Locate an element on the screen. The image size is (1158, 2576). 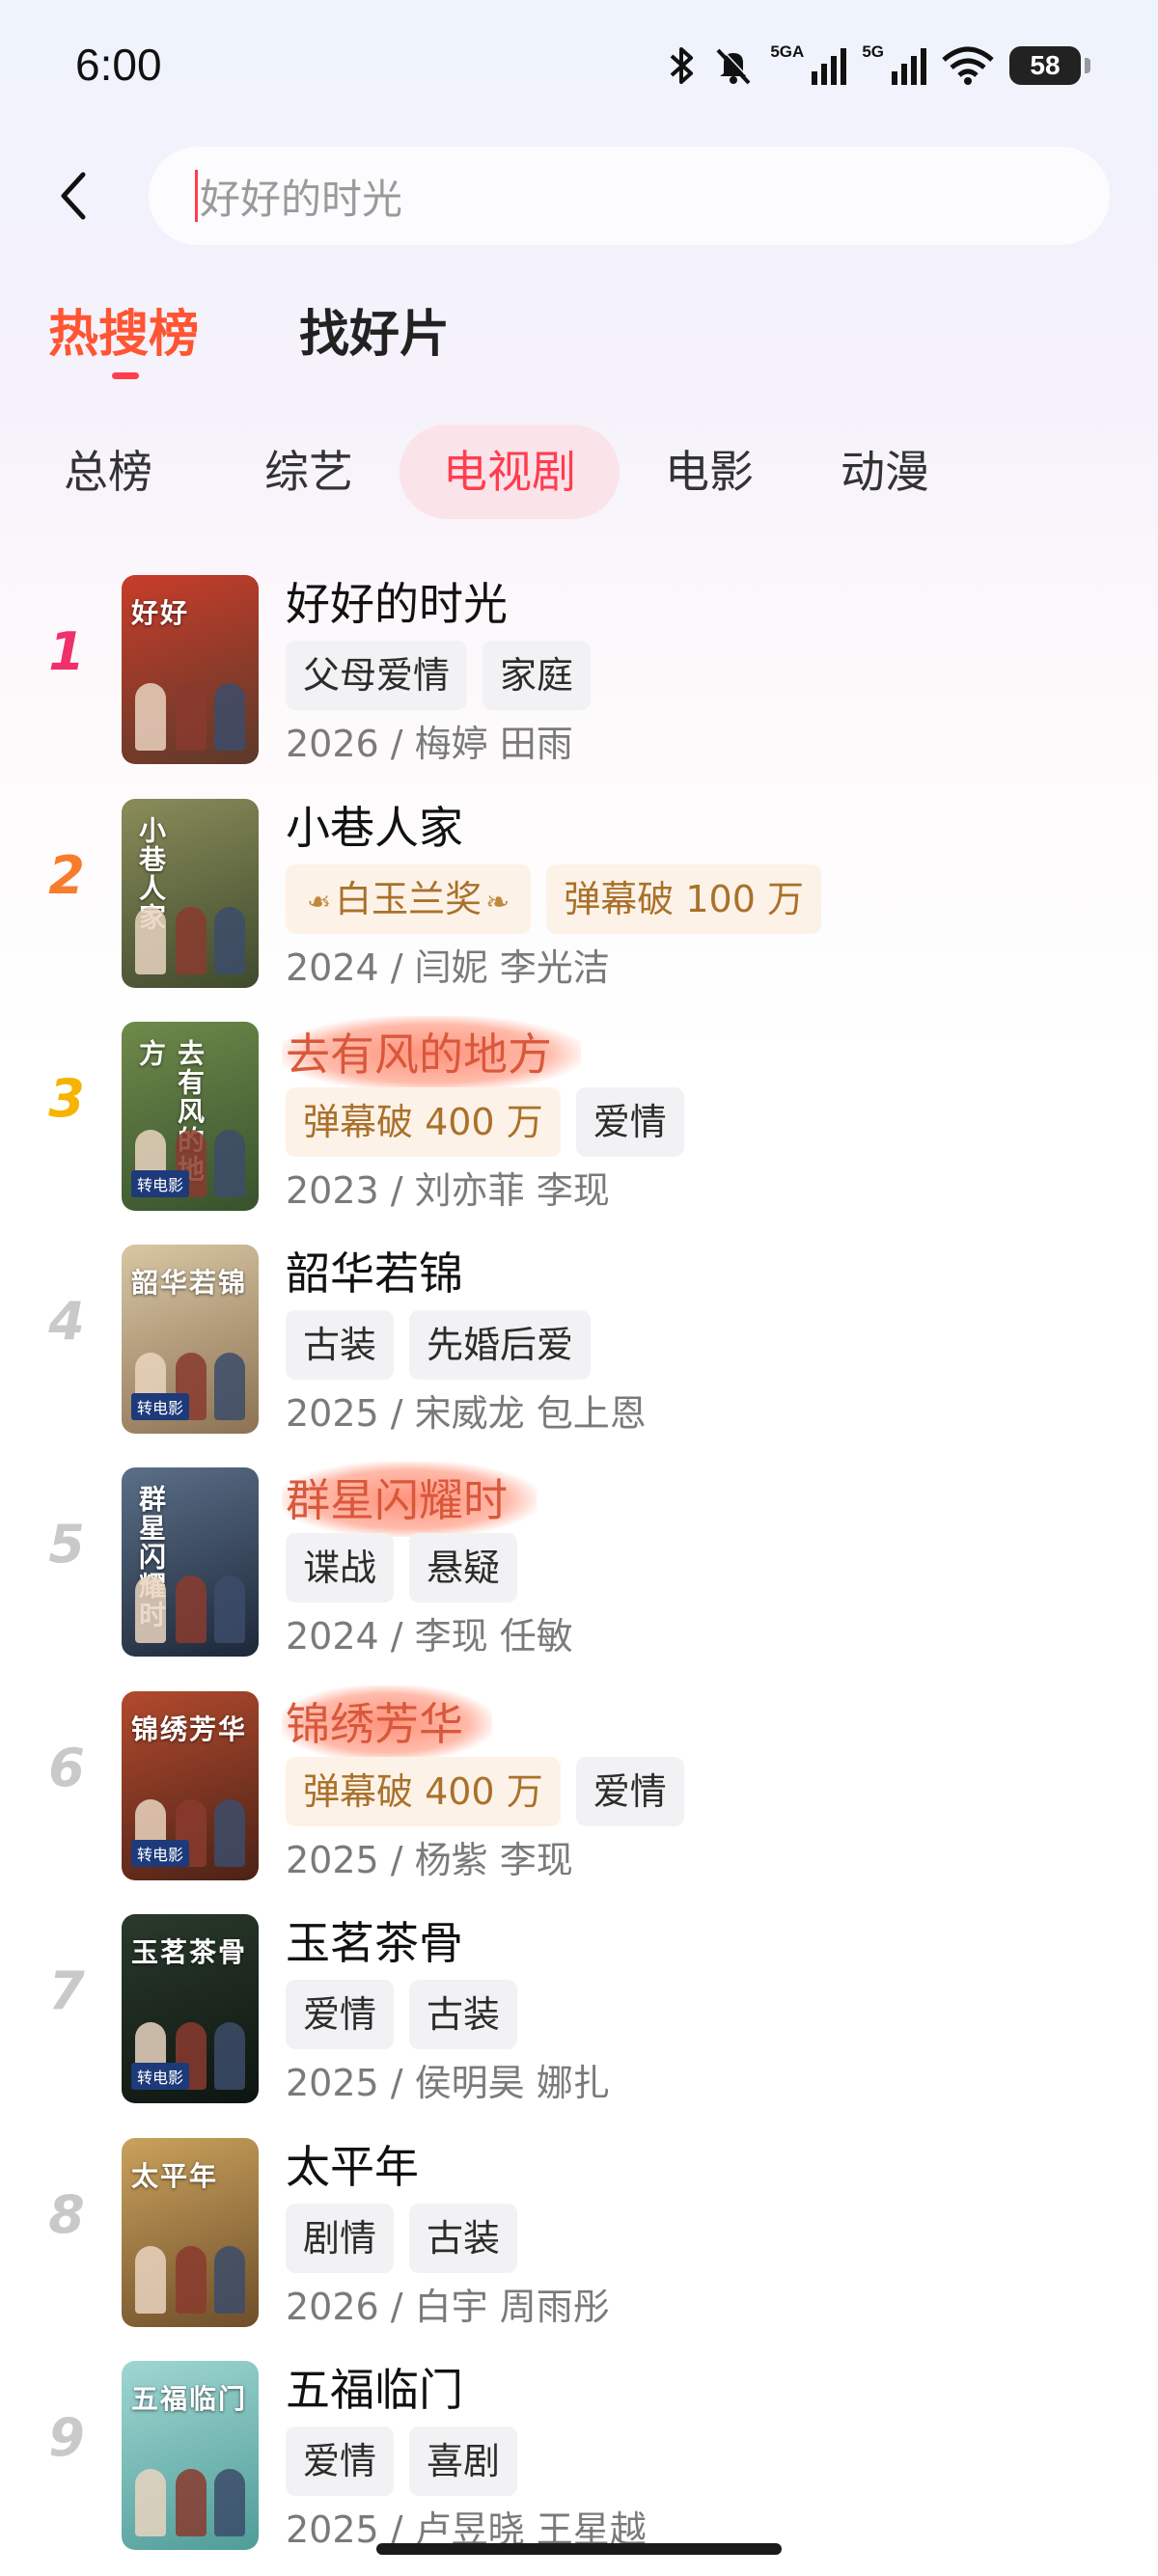
rank-number: 4 is located at coordinates (66, 1321).